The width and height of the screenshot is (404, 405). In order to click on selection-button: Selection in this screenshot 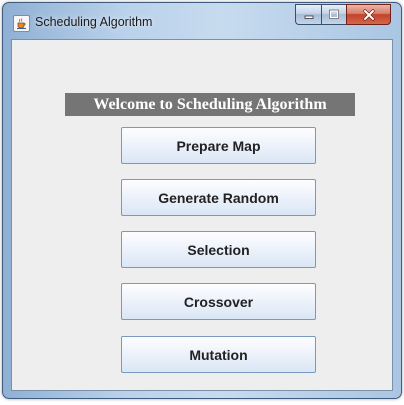, I will do `click(218, 249)`.